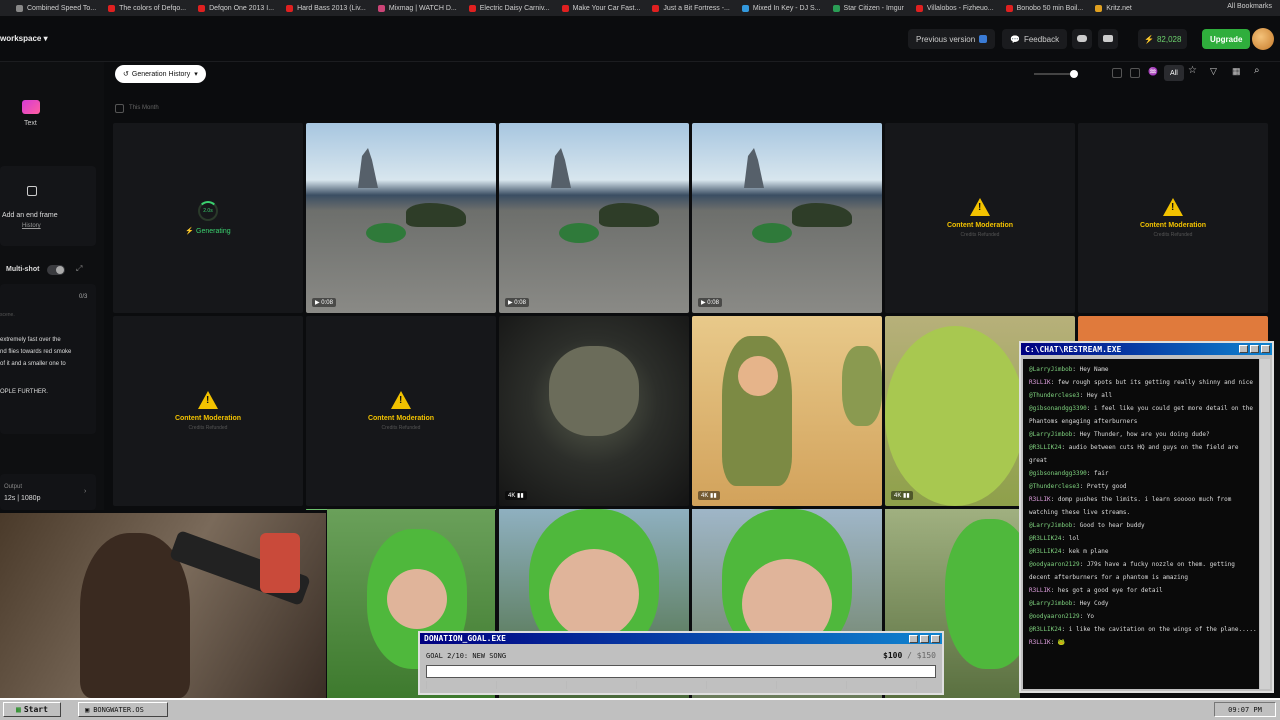 The image size is (1280, 720). I want to click on warning-icon, so click(1173, 207).